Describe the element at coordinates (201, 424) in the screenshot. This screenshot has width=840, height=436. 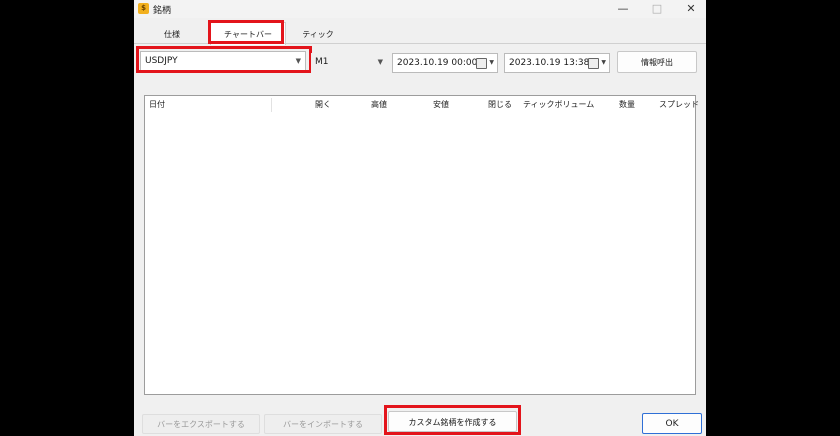
I see `export-bars-button: バーをエクスポートする` at that location.